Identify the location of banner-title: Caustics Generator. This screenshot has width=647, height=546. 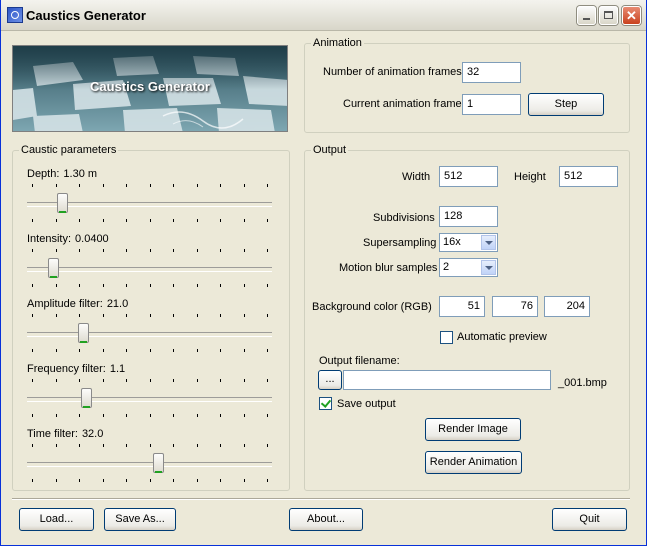
(150, 86).